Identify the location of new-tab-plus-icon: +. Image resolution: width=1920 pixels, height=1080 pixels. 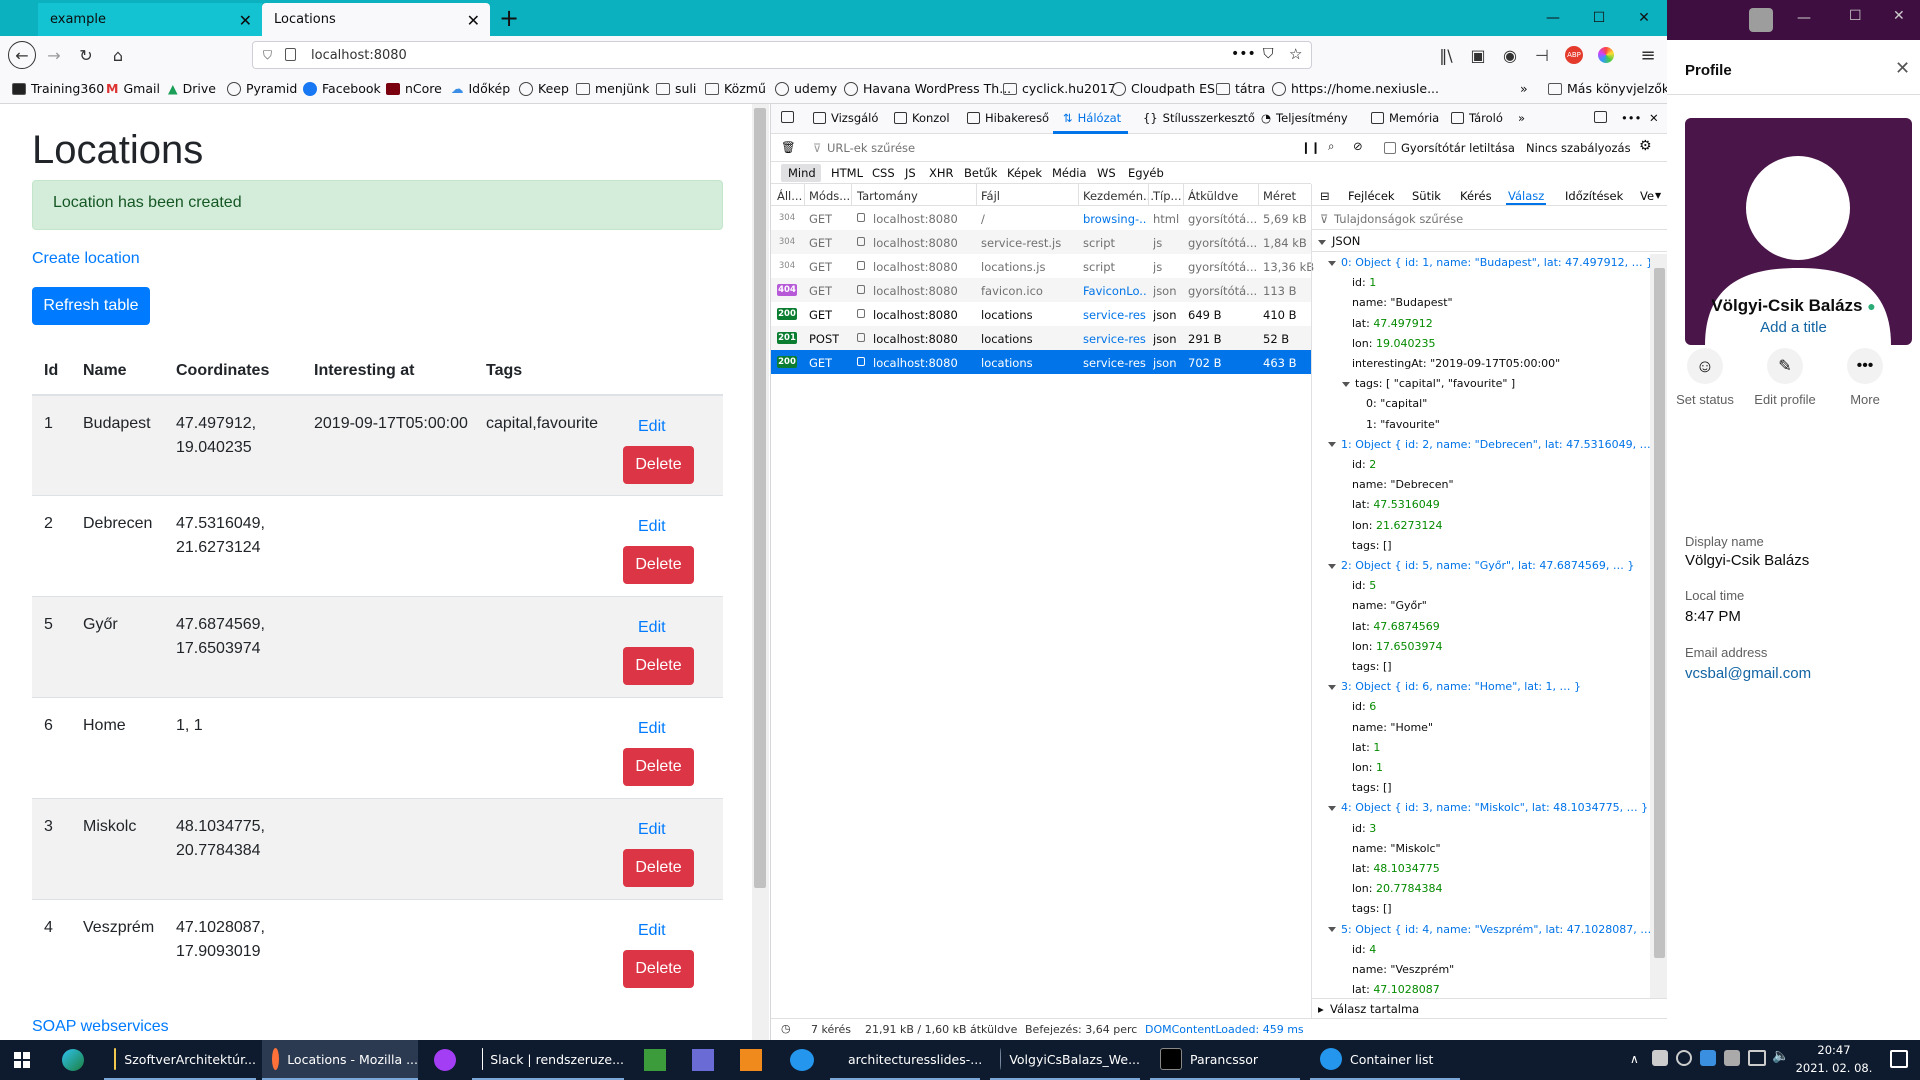
(509, 18).